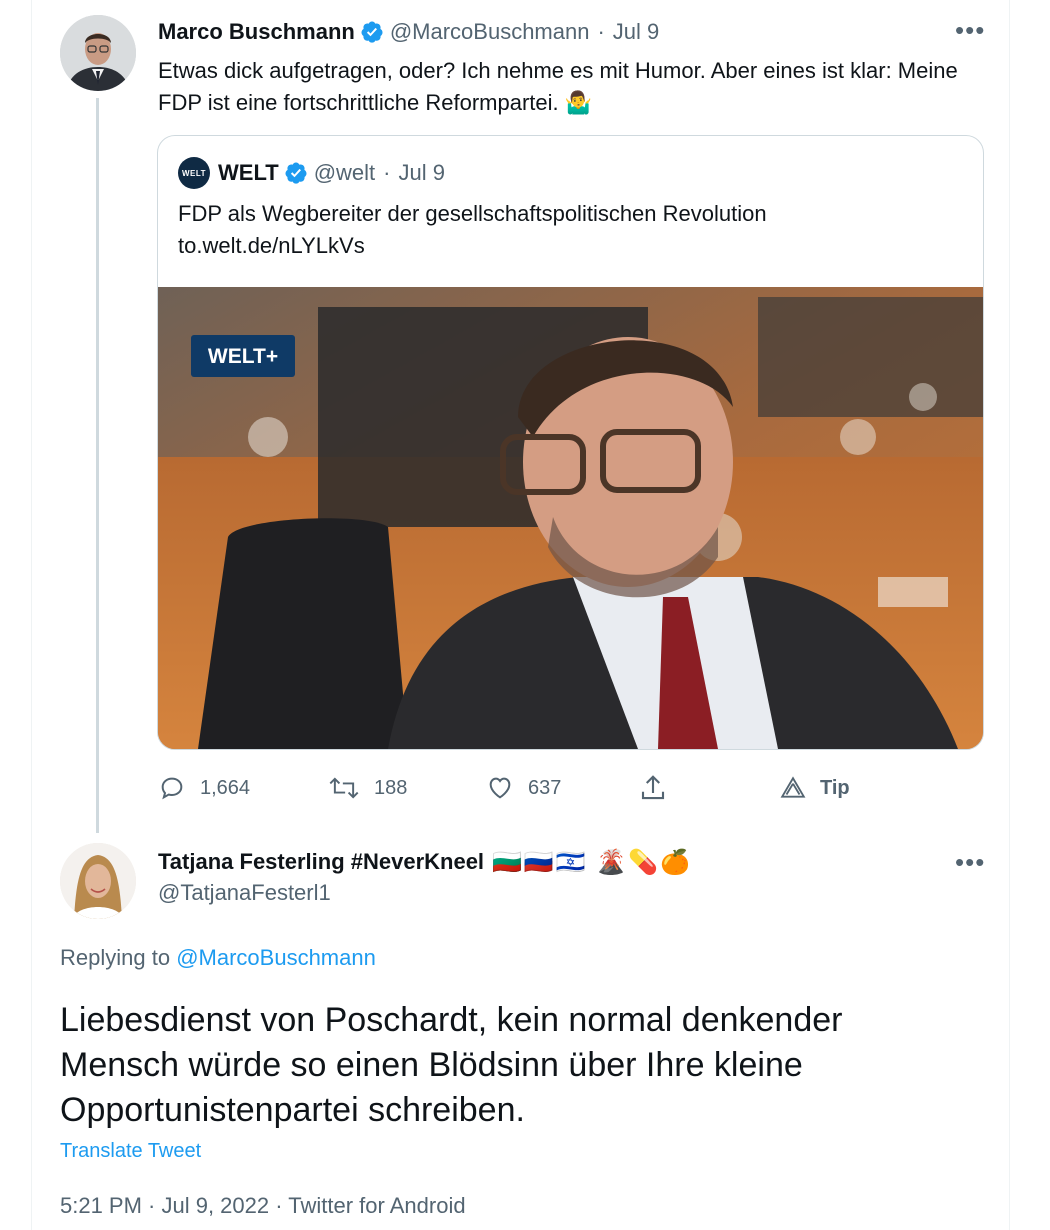 This screenshot has height=1230, width=1050. What do you see at coordinates (172, 788) in the screenshot?
I see `reply-icon` at bounding box center [172, 788].